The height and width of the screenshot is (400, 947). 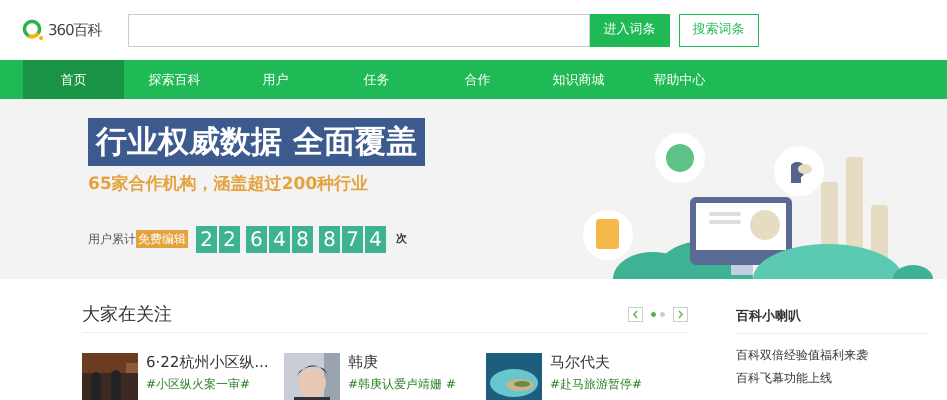 I want to click on counter-tag: 免费编辑, so click(x=162, y=239).